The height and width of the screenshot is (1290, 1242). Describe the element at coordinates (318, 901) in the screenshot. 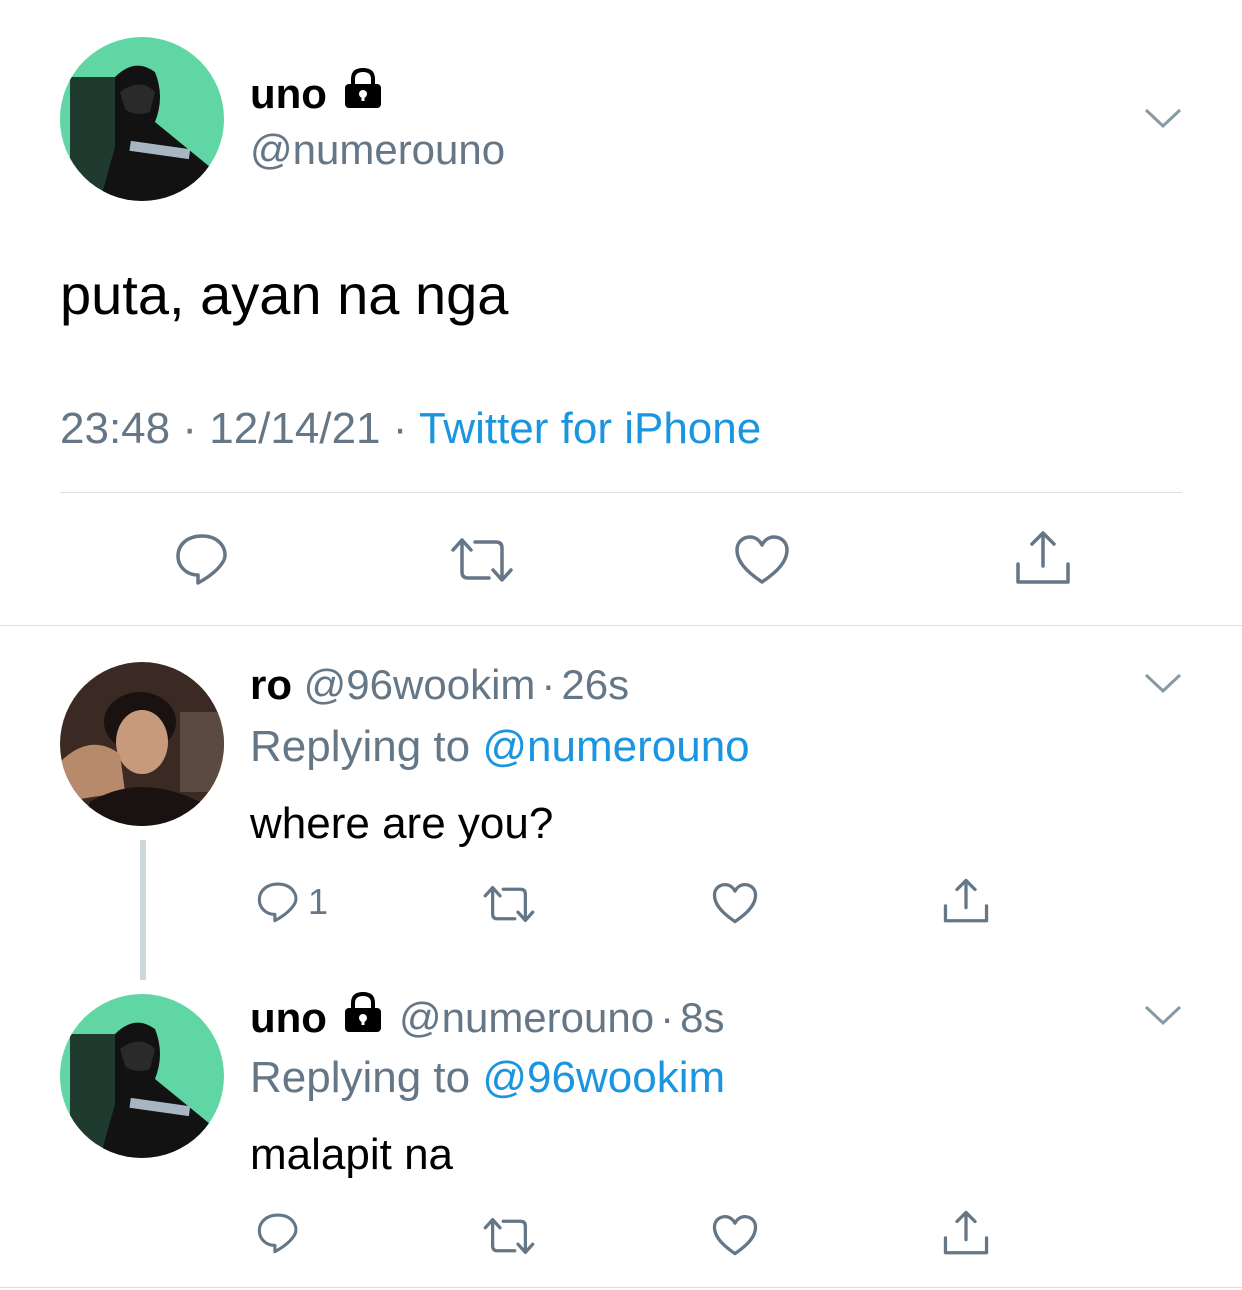

I see `reply-count: 1` at that location.